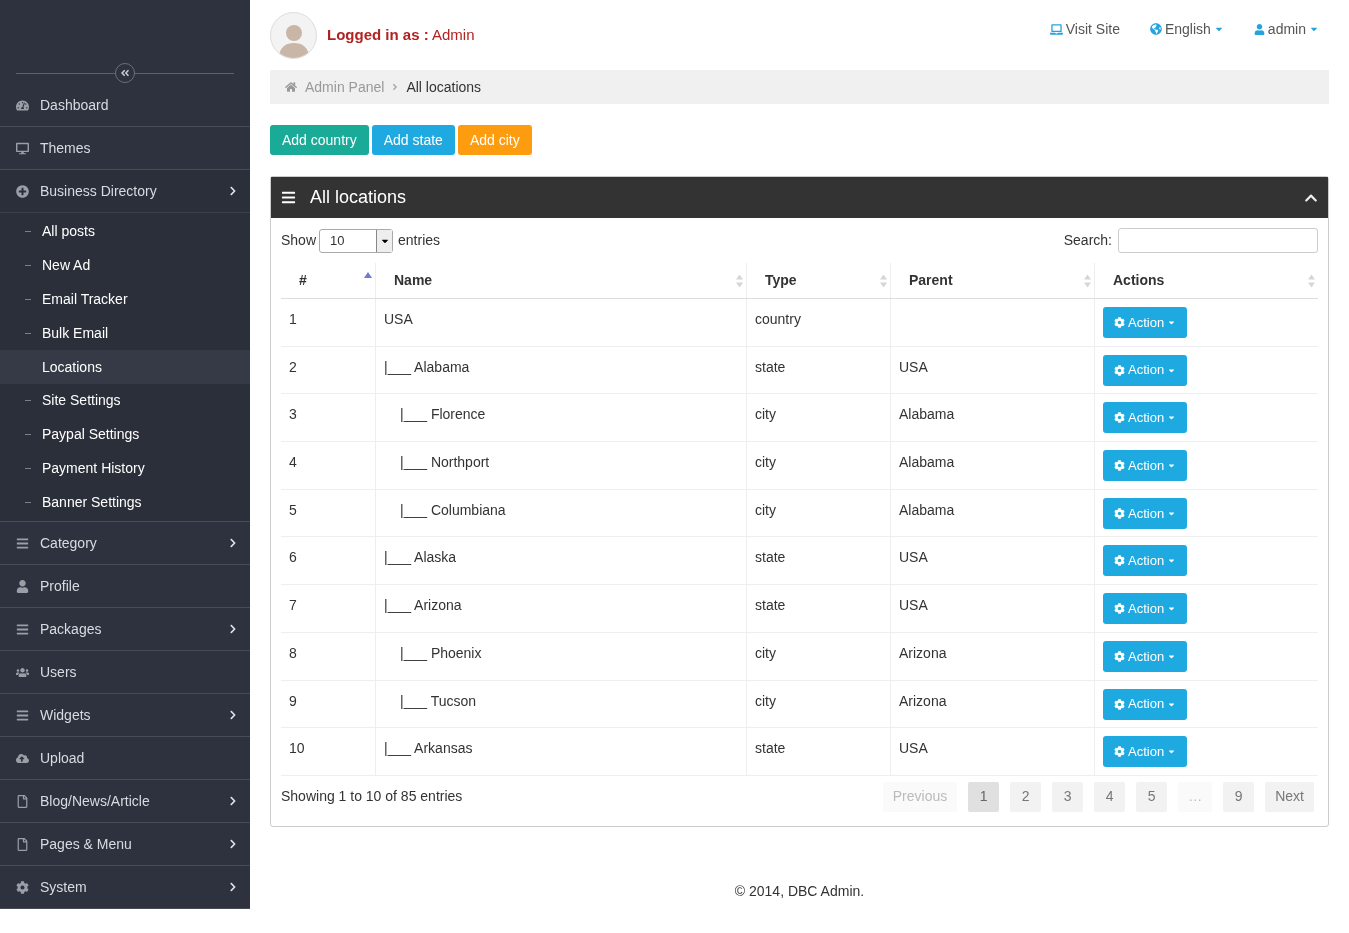 The height and width of the screenshot is (933, 1349). What do you see at coordinates (125, 265) in the screenshot?
I see `sidebar-subitem: New Ad` at bounding box center [125, 265].